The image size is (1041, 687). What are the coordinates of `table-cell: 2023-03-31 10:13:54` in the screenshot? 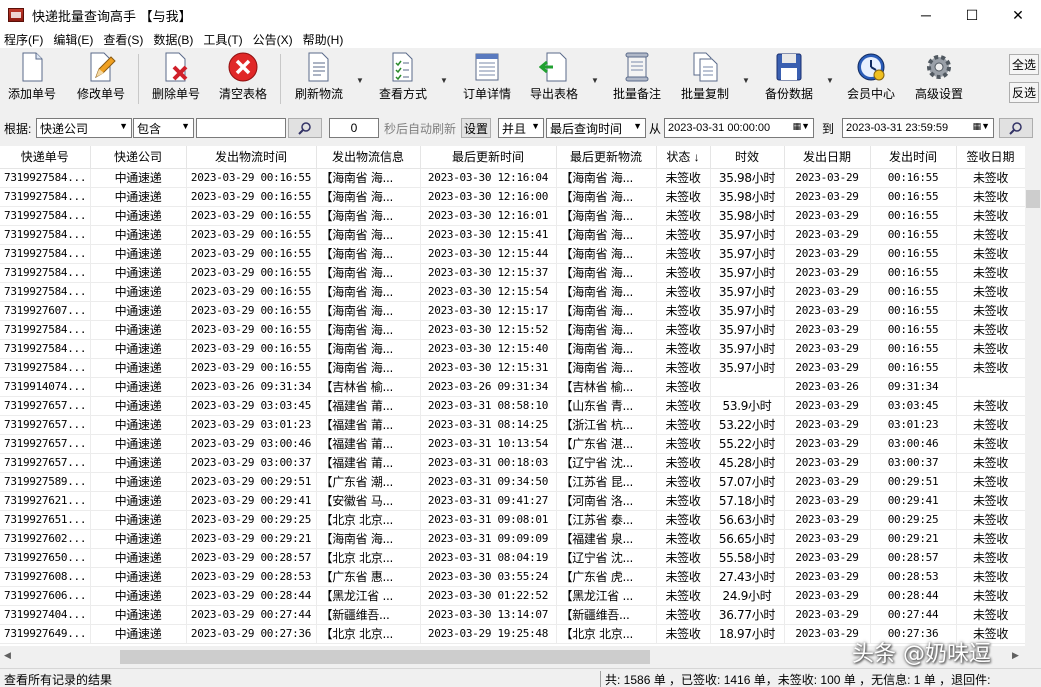 It's located at (488, 444).